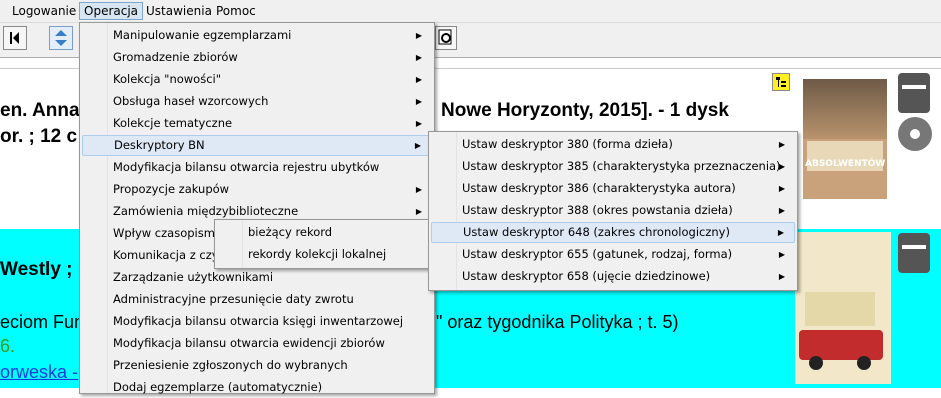 This screenshot has width=941, height=398. What do you see at coordinates (781, 82) in the screenshot?
I see `tree-view-icon` at bounding box center [781, 82].